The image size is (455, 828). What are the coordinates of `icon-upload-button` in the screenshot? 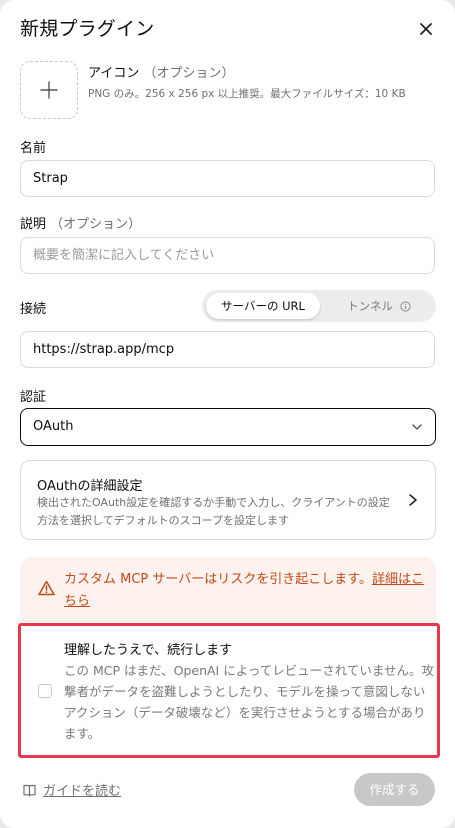 It's located at (49, 90).